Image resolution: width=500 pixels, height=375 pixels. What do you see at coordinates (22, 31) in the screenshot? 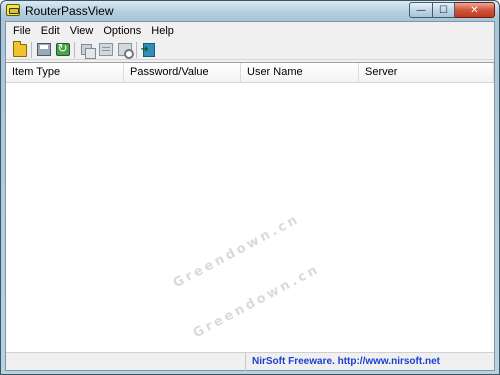
I see `menu-file: File` at bounding box center [22, 31].